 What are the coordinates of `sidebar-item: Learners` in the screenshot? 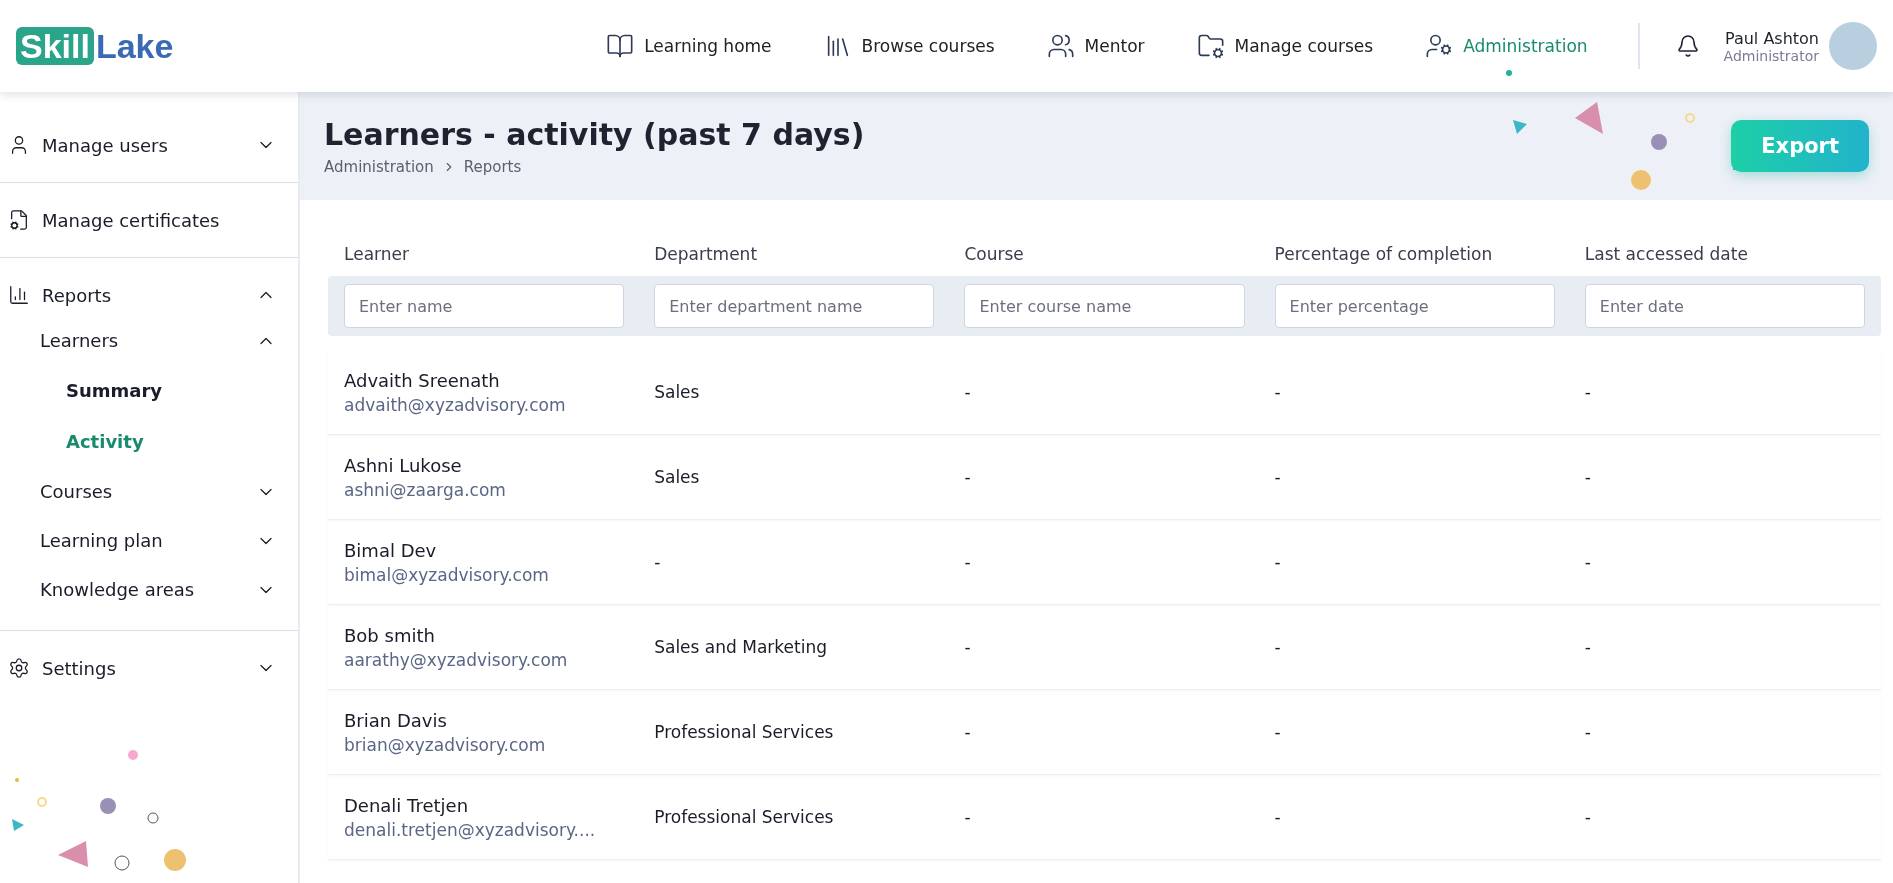 It's located at (149, 340).